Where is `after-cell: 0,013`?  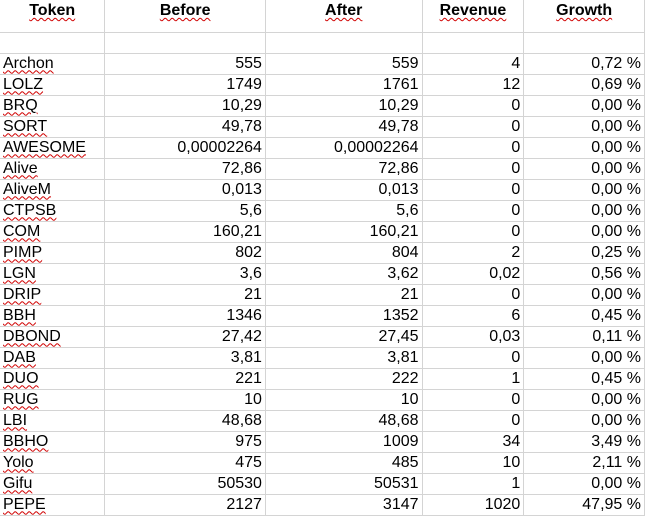
after-cell: 0,013 is located at coordinates (344, 190).